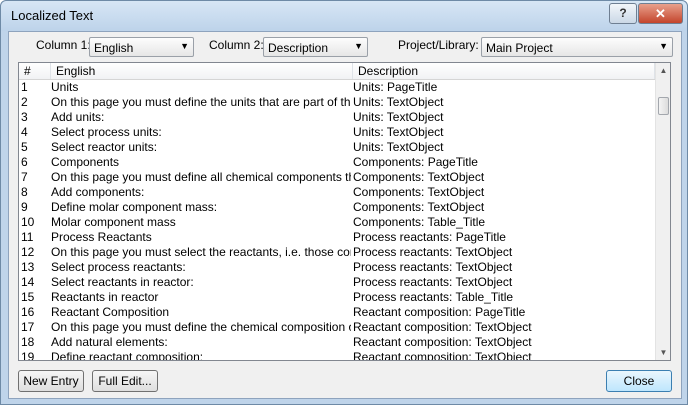 This screenshot has height=405, width=688. What do you see at coordinates (201, 222) in the screenshot?
I see `english-cell: Molar component mass` at bounding box center [201, 222].